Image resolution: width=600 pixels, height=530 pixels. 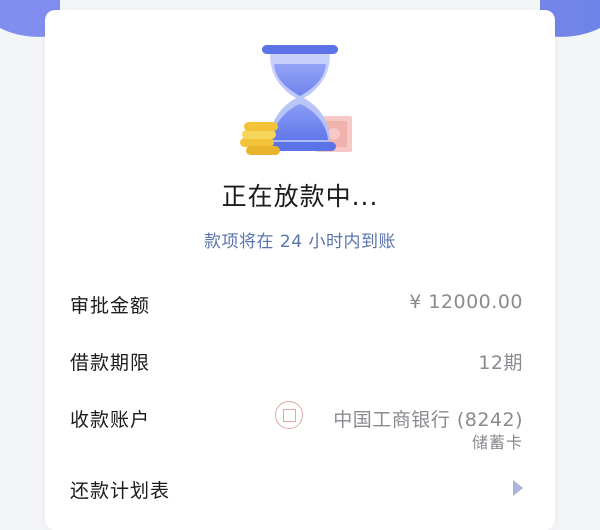 I want to click on receiving-account-row: 收款账户 中国工商银行 (8242) 储蓄卡, so click(x=296, y=427).